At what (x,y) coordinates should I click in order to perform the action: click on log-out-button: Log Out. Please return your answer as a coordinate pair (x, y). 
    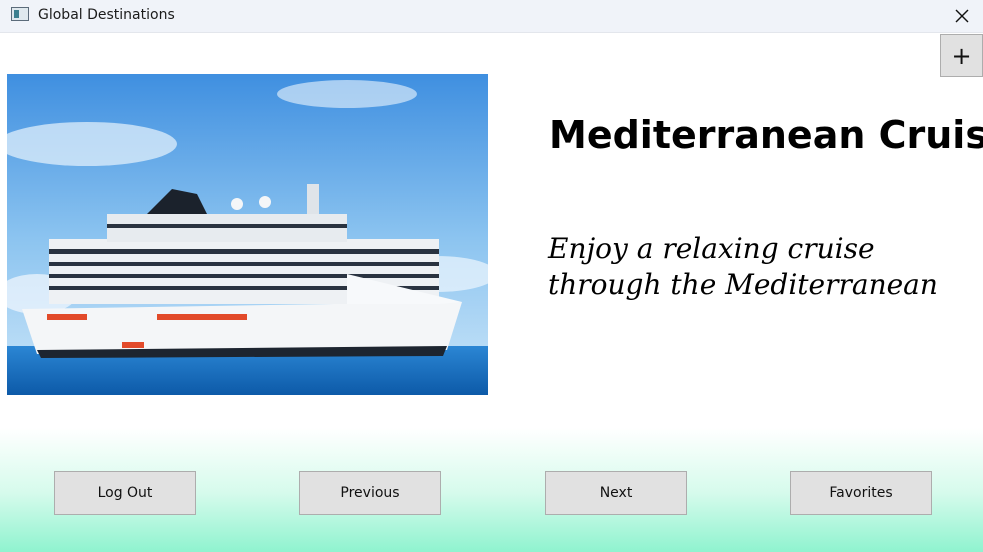
    Looking at the image, I should click on (125, 493).